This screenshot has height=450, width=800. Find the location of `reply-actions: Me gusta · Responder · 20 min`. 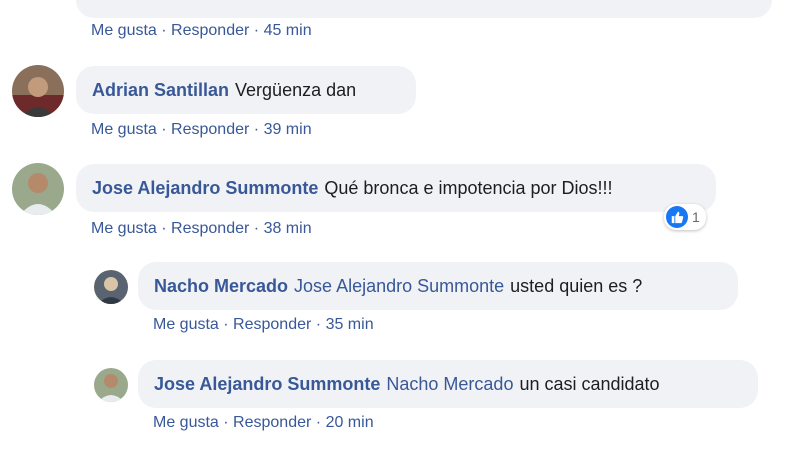

reply-actions: Me gusta · Responder · 20 min is located at coordinates (263, 423).